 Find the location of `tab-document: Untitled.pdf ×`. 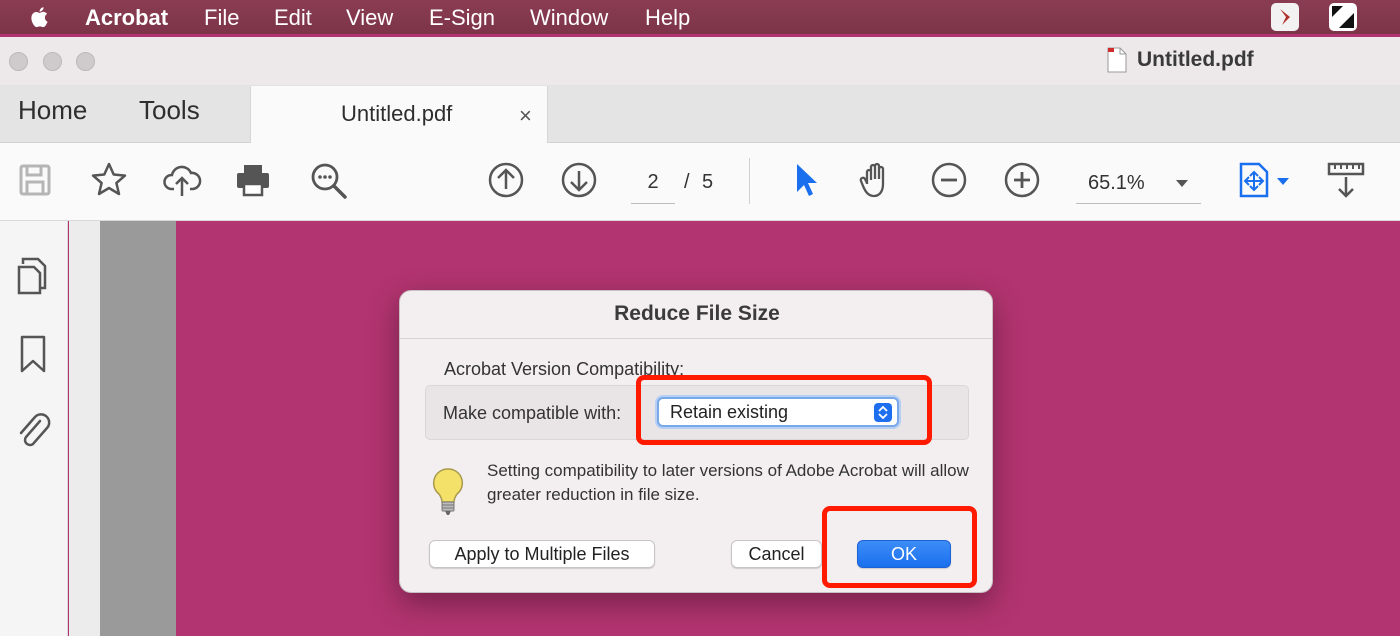

tab-document: Untitled.pdf × is located at coordinates (399, 115).